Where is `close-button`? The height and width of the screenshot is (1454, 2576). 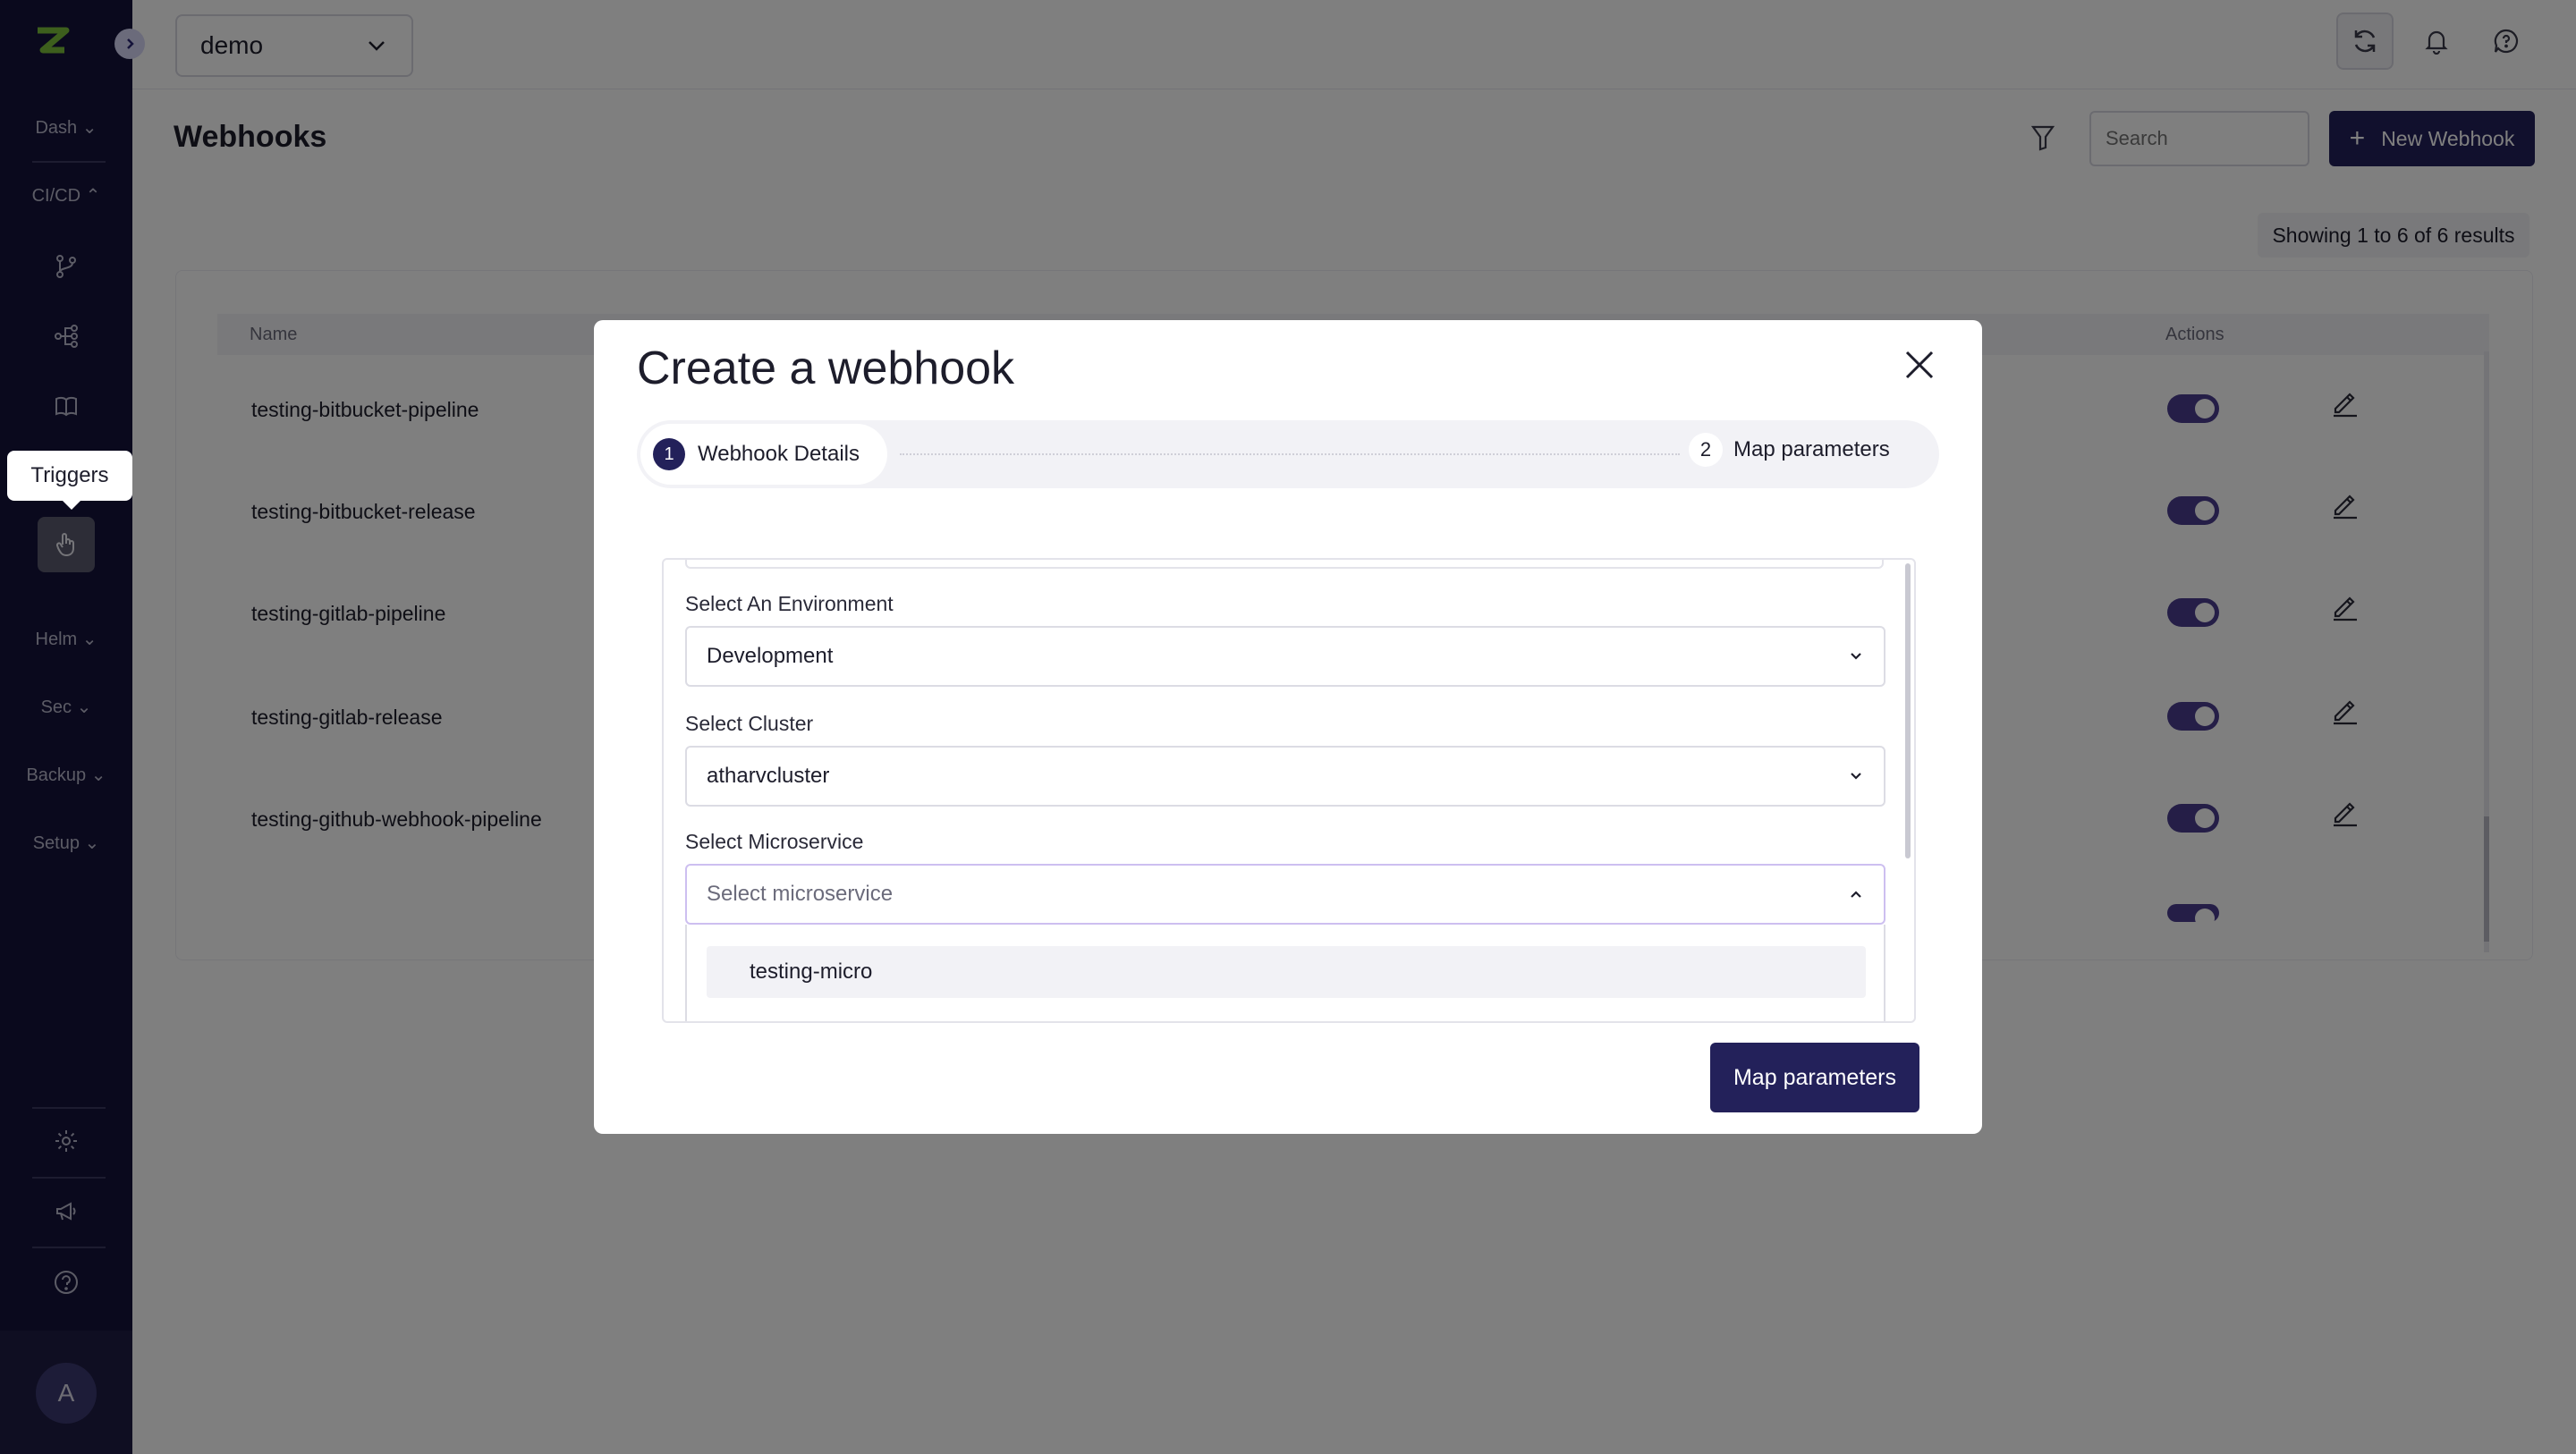
close-button is located at coordinates (1919, 365).